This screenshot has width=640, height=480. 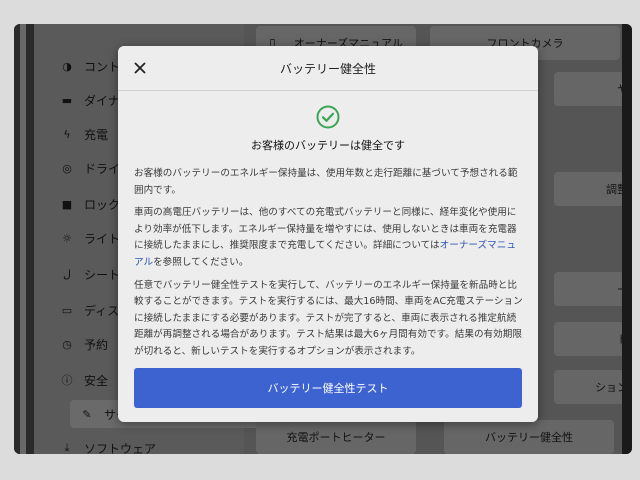 I want to click on download-icon: ⤓, so click(x=67, y=447).